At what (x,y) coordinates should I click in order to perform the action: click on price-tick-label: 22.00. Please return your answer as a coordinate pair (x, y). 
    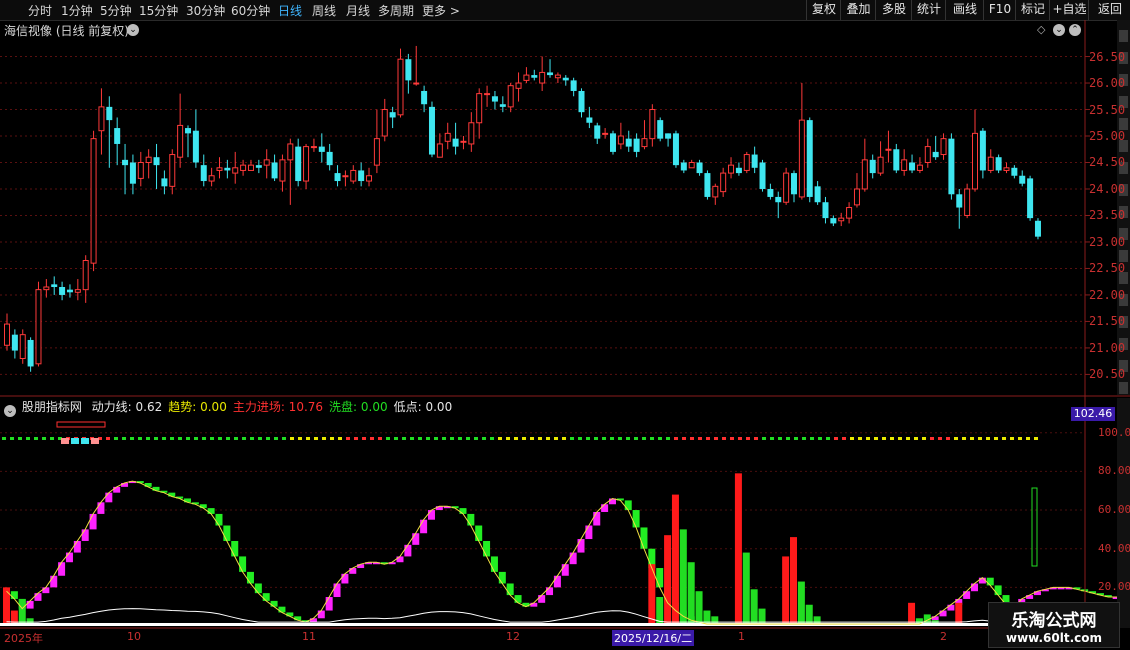
    Looking at the image, I should click on (1107, 294).